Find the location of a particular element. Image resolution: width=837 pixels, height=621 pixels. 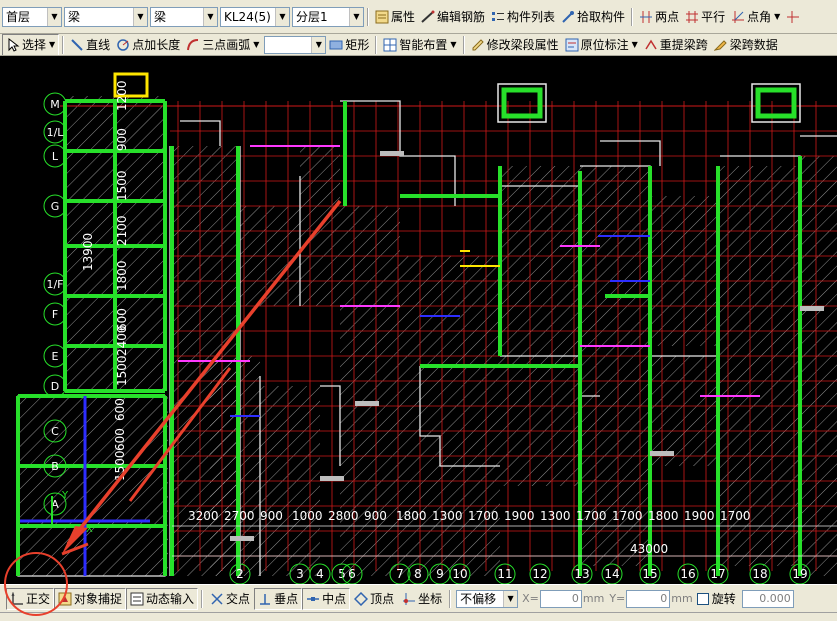

floor-select: 首层 ▼ is located at coordinates (32, 16).